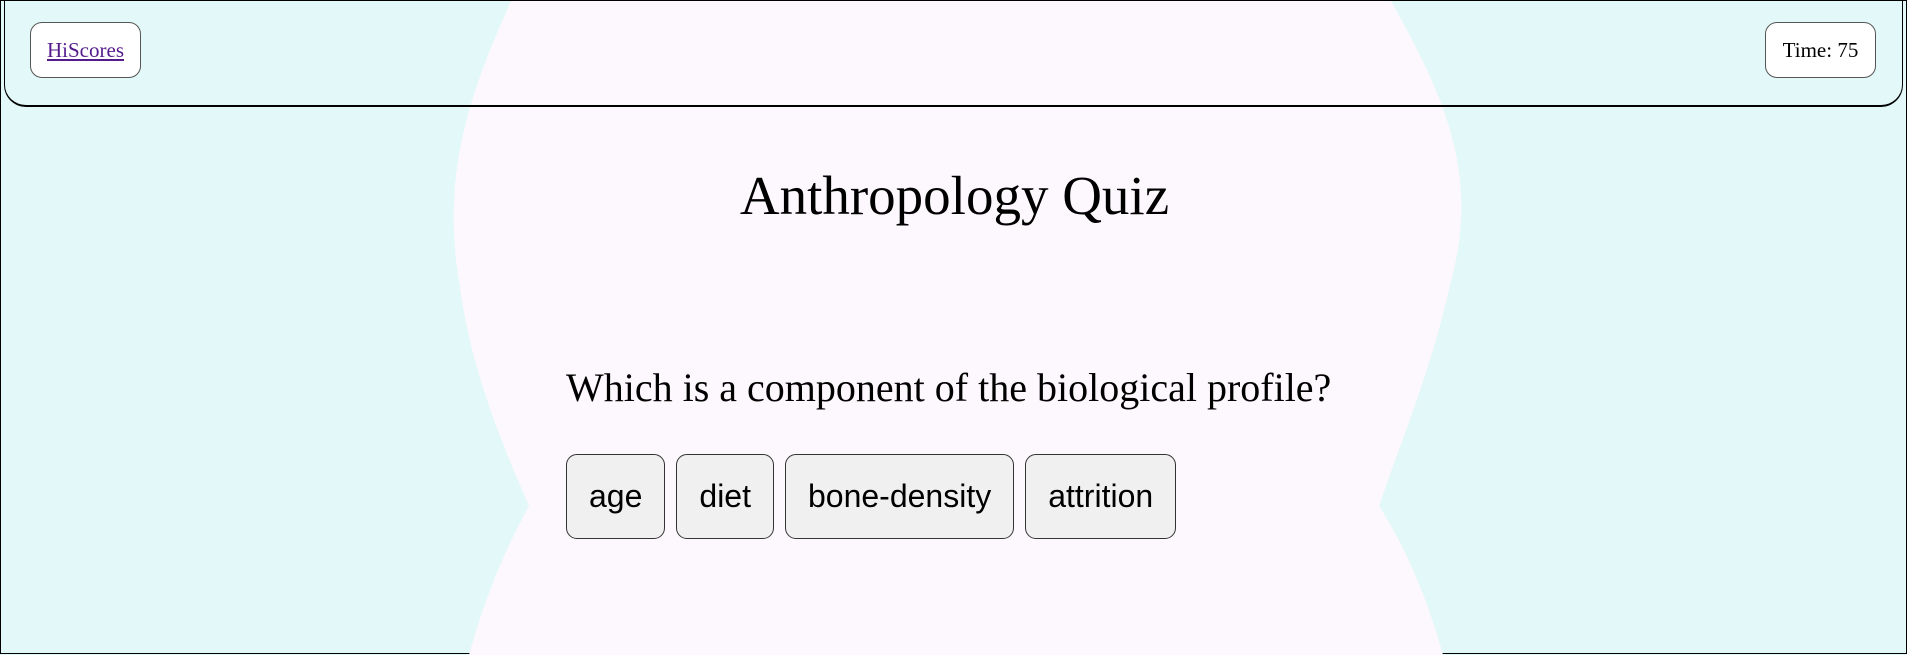  Describe the element at coordinates (954, 195) in the screenshot. I see `quiz-title: Anthropology Quiz` at that location.